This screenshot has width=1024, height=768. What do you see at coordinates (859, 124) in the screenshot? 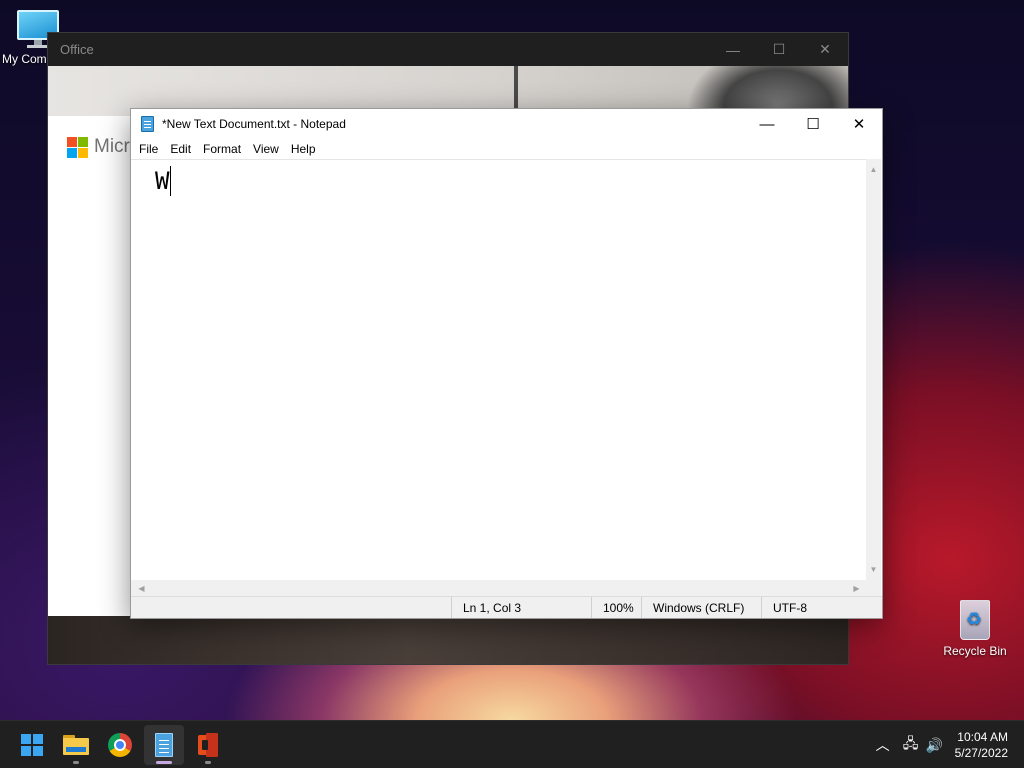
I see `notepad-close-button: ✕` at bounding box center [859, 124].